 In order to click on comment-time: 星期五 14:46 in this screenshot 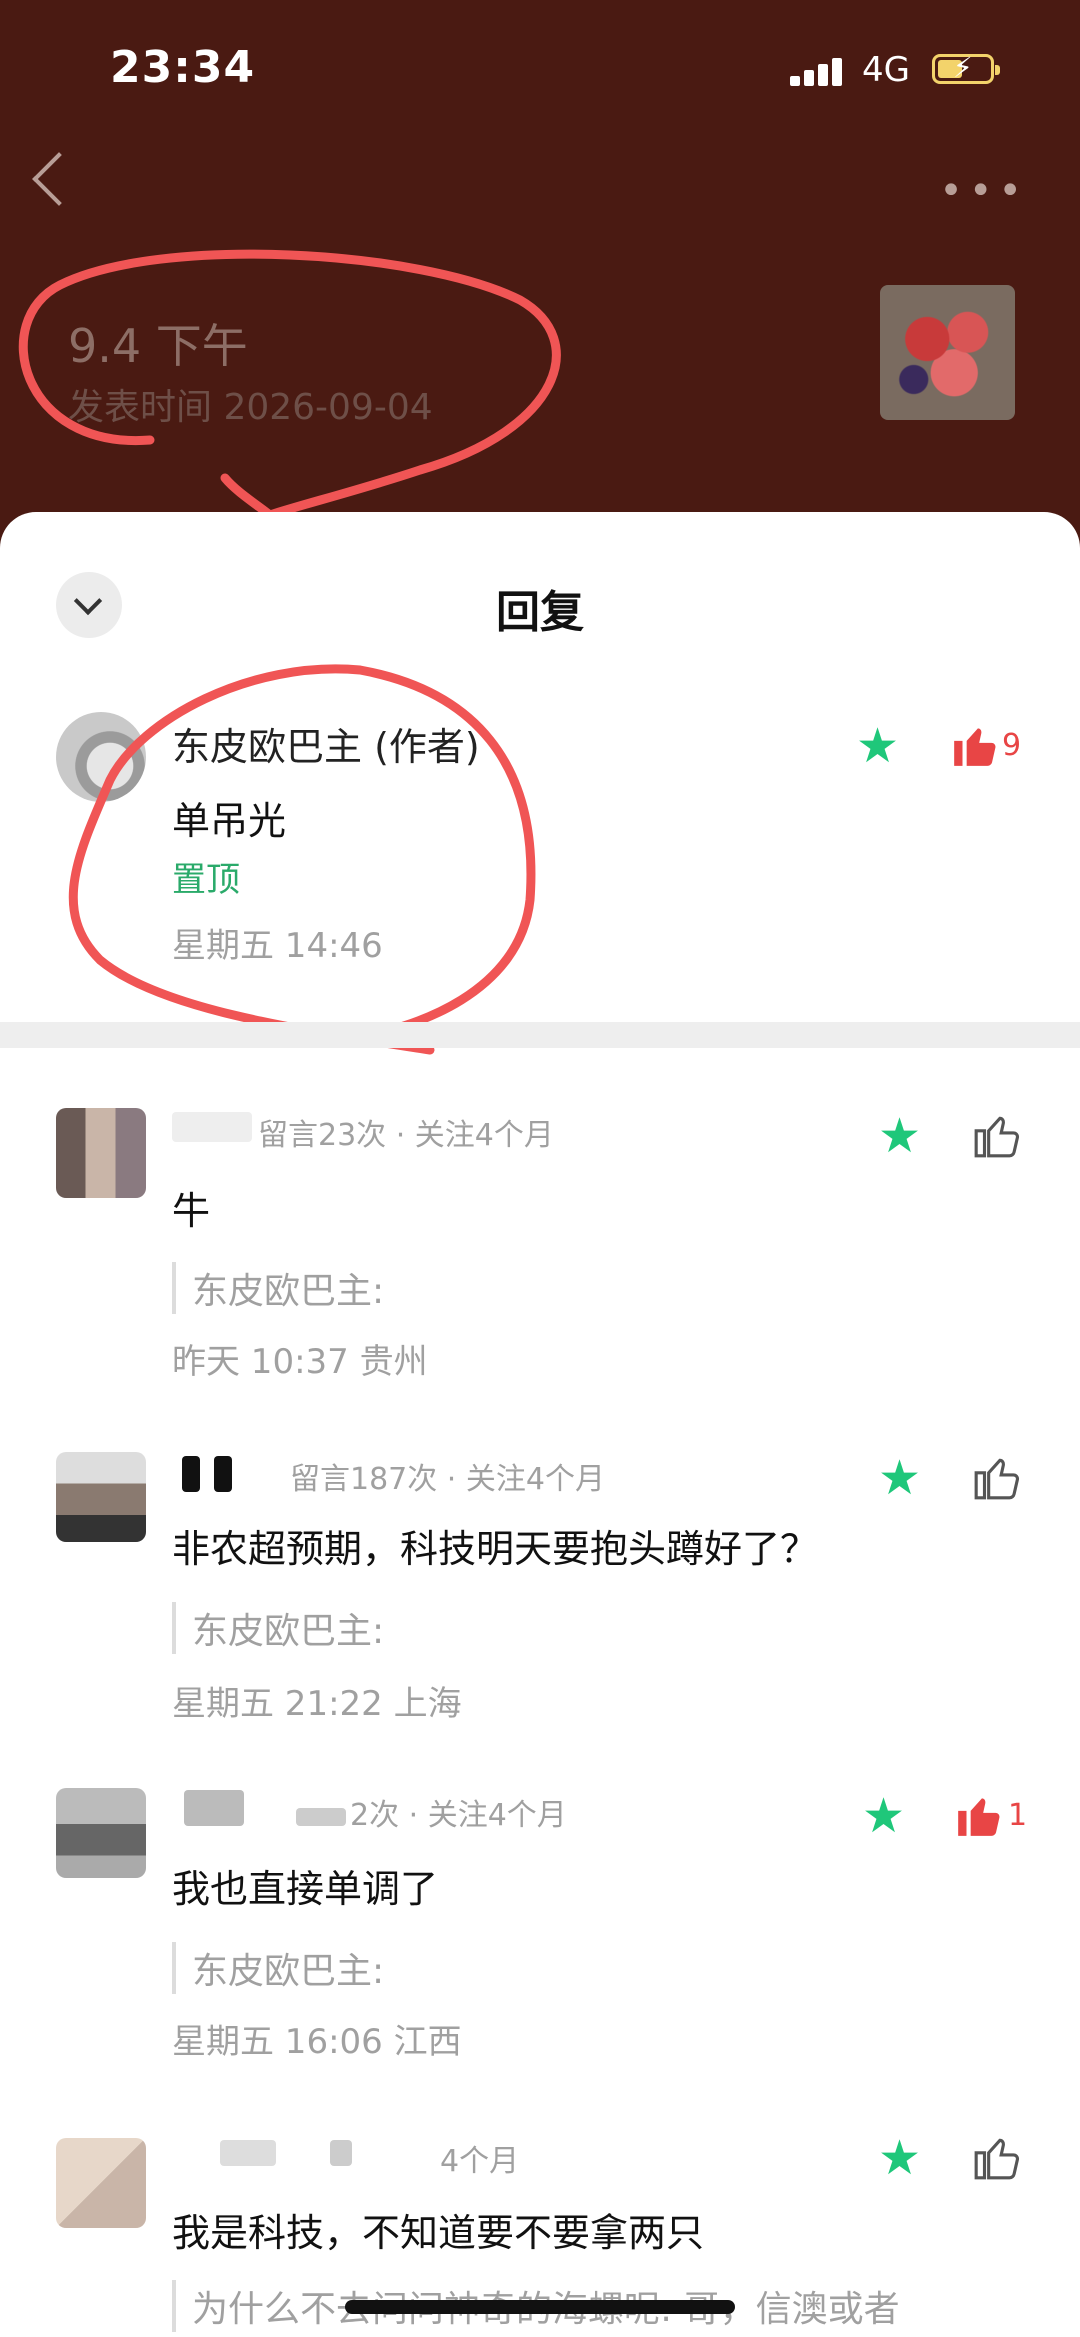, I will do `click(277, 946)`.